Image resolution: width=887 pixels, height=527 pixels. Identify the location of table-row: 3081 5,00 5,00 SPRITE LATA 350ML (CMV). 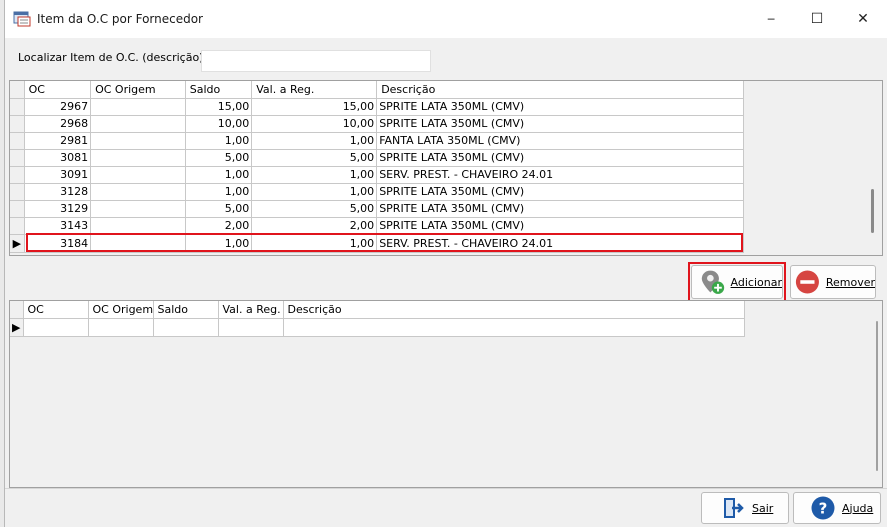
(377, 158).